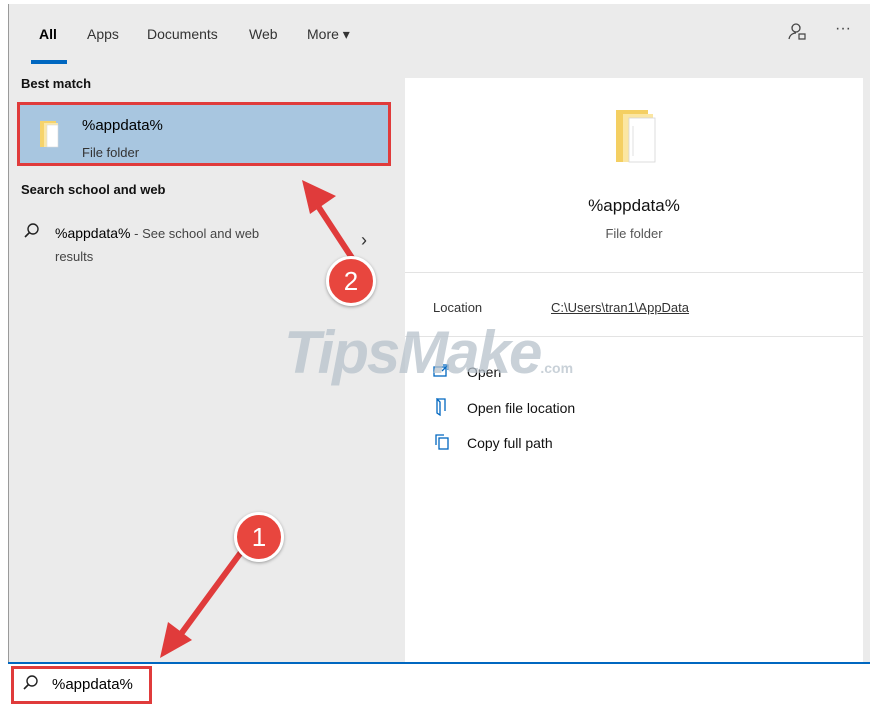 Image resolution: width=870 pixels, height=706 pixels. I want to click on web-suffix: - See school and web, so click(195, 233).